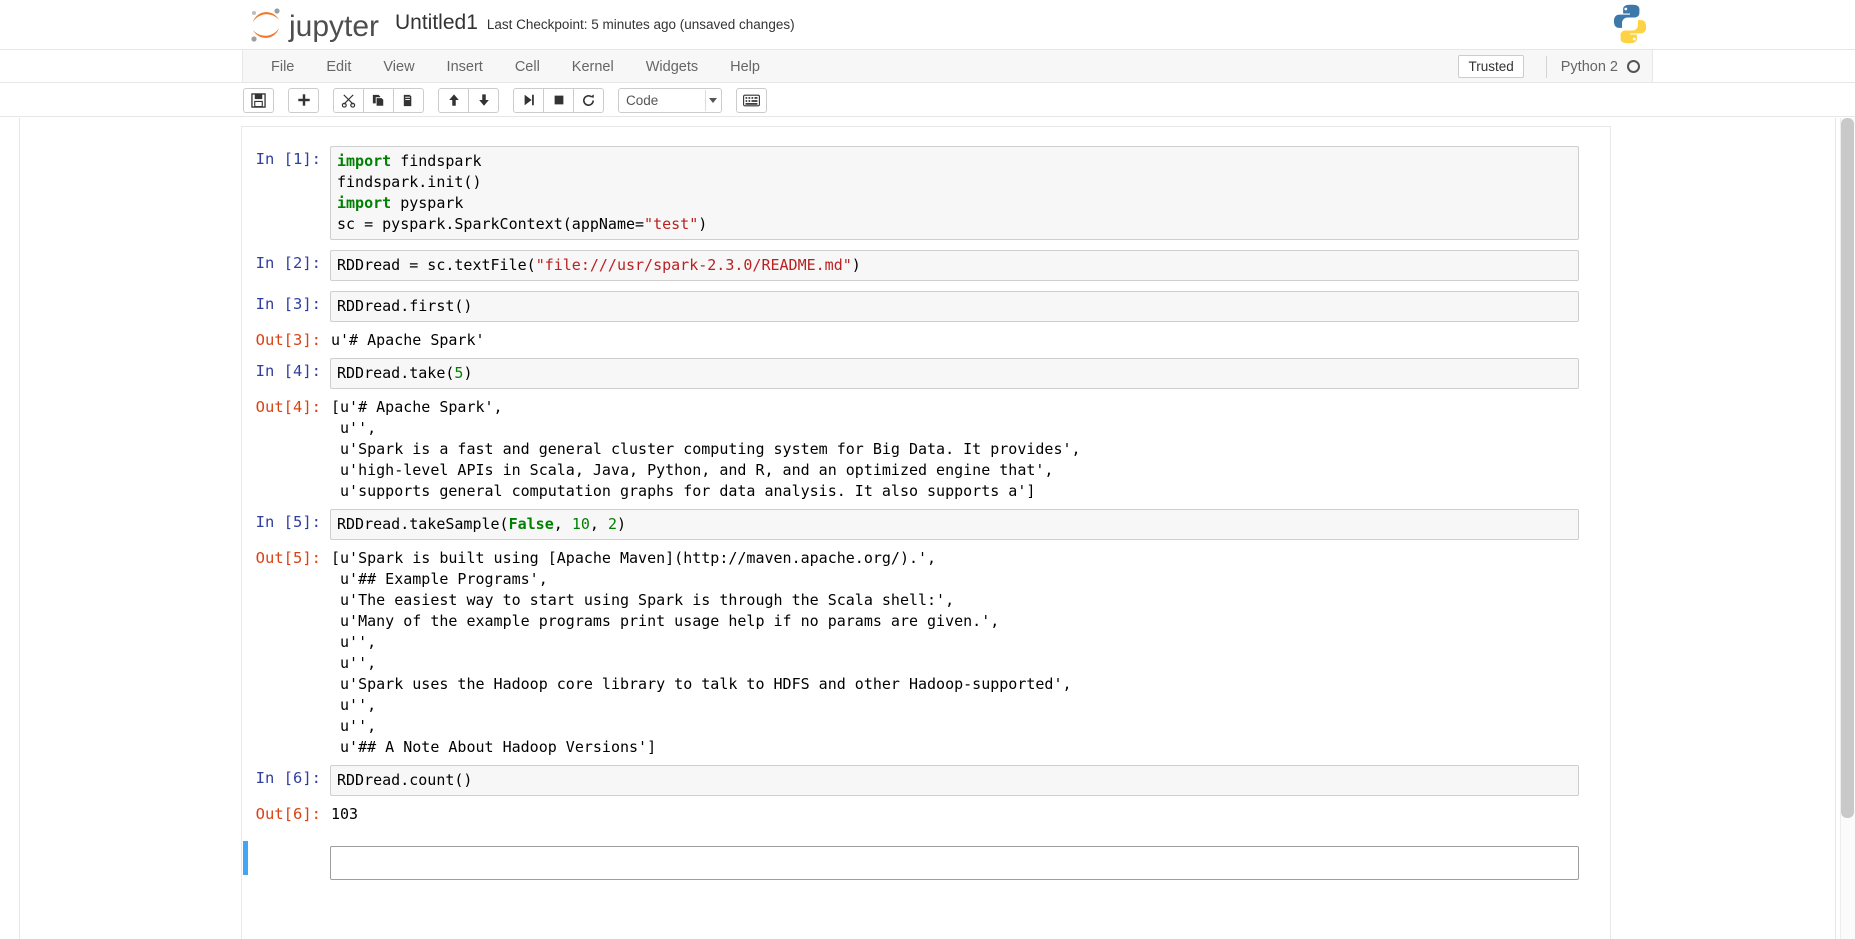 The width and height of the screenshot is (1855, 939). I want to click on menu-help: Help, so click(745, 67).